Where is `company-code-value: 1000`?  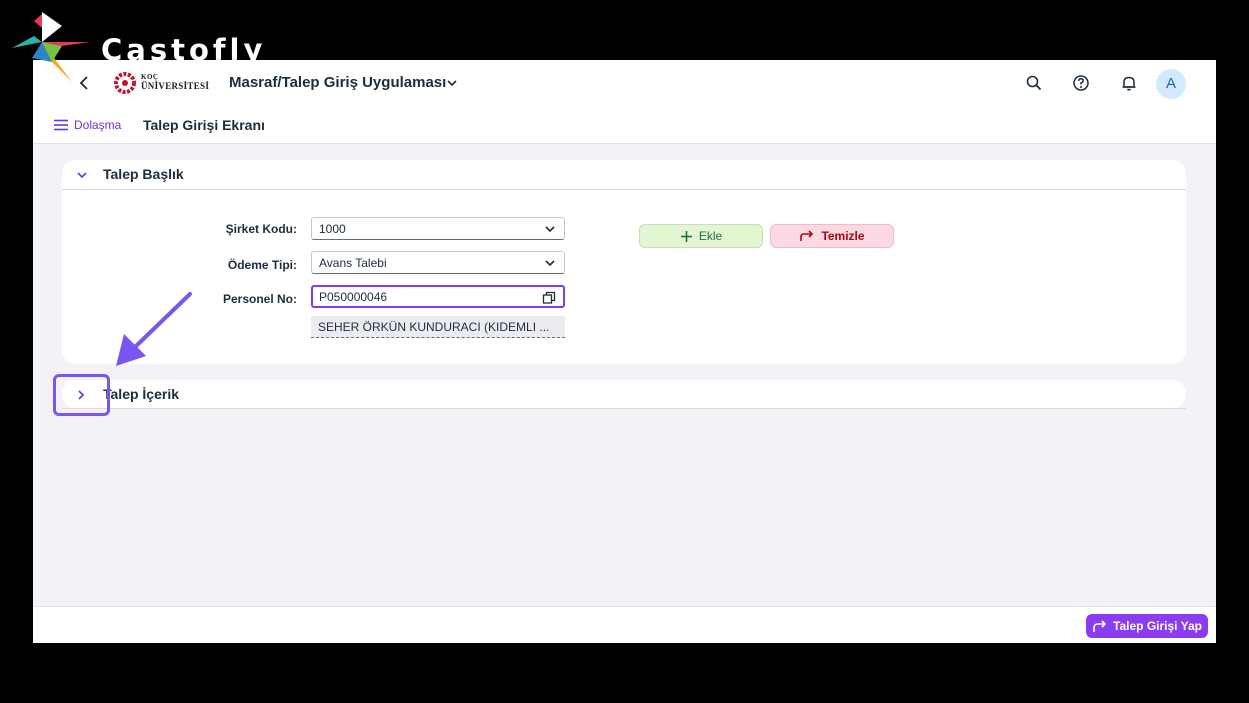
company-code-value: 1000 is located at coordinates (332, 229).